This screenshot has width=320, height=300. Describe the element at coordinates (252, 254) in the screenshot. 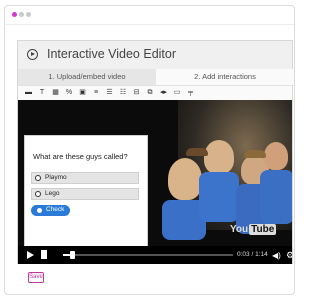

I see `video-time: 0:03 / 1:14` at that location.